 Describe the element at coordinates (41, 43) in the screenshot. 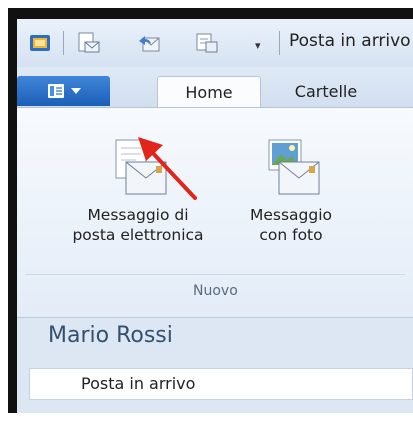

I see `outlook-app-icon` at that location.